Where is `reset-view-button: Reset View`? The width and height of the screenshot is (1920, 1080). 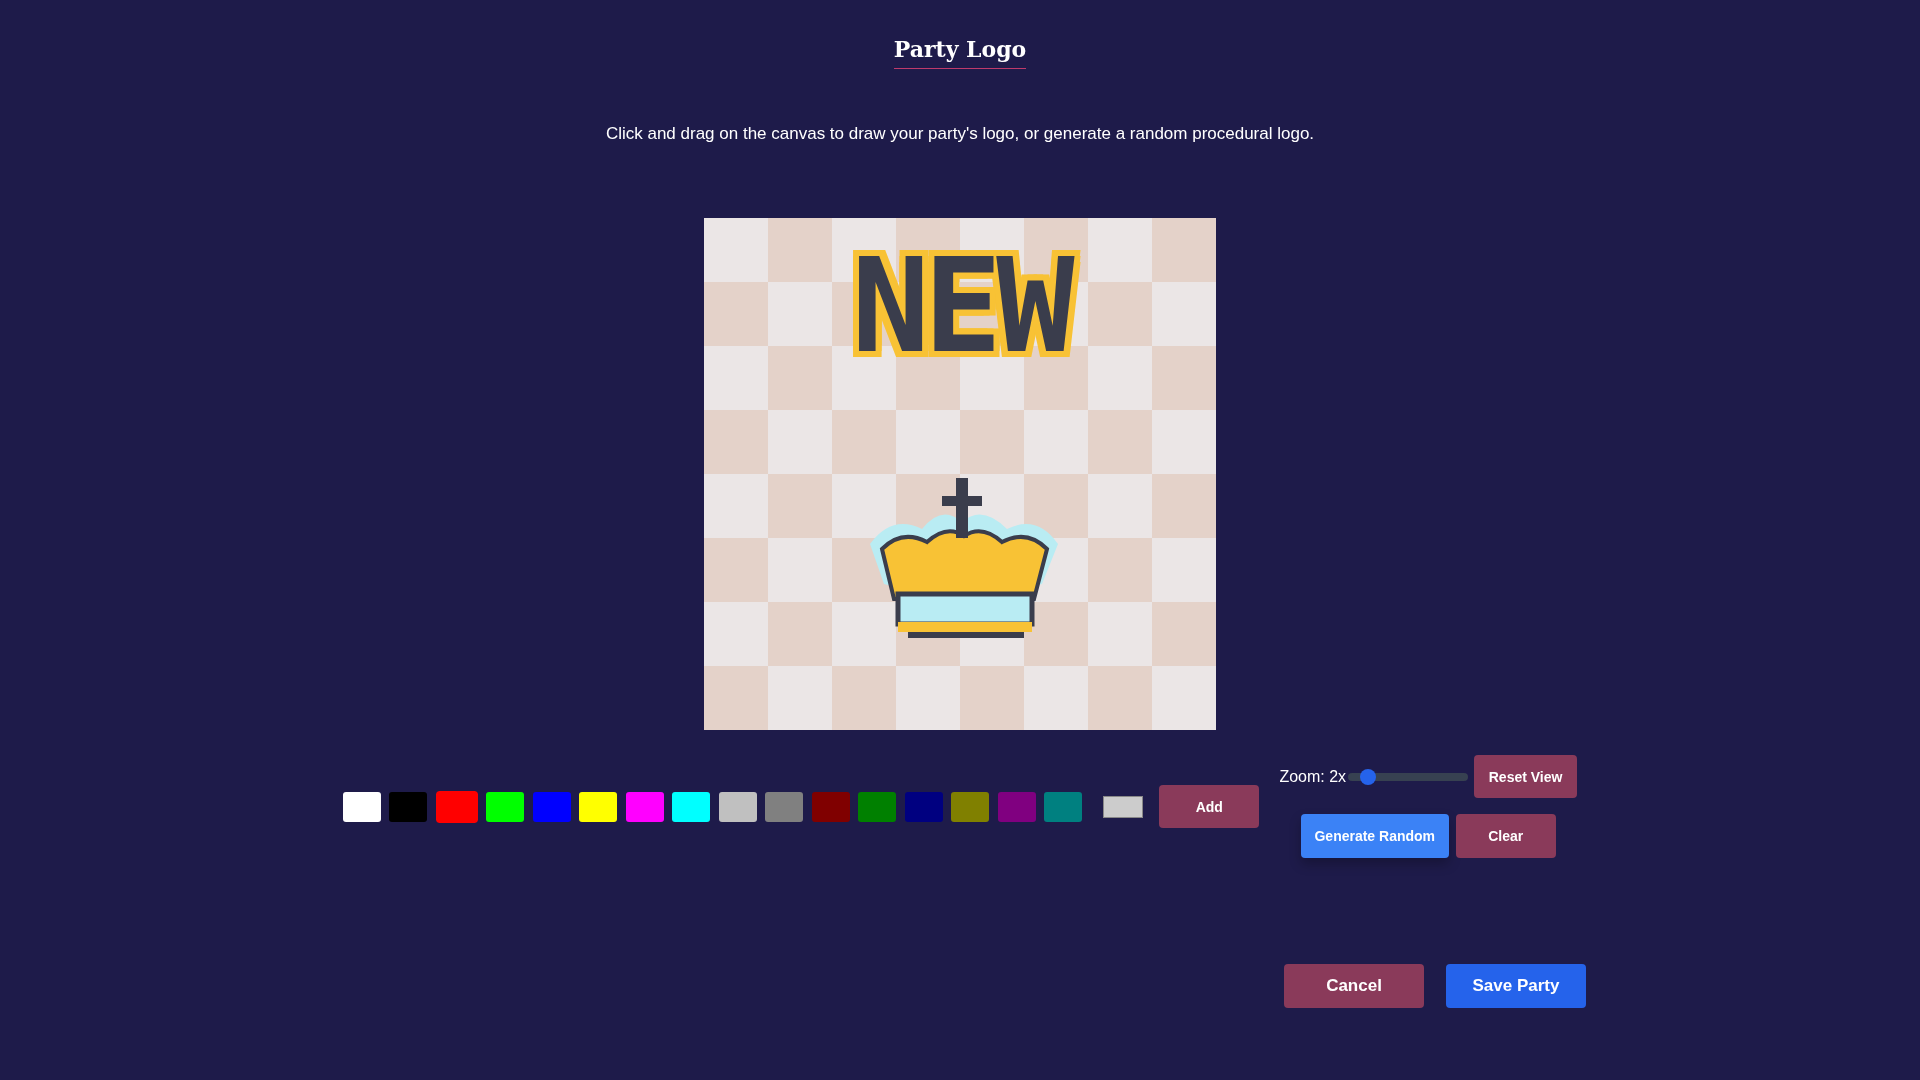 reset-view-button: Reset View is located at coordinates (1526, 776).